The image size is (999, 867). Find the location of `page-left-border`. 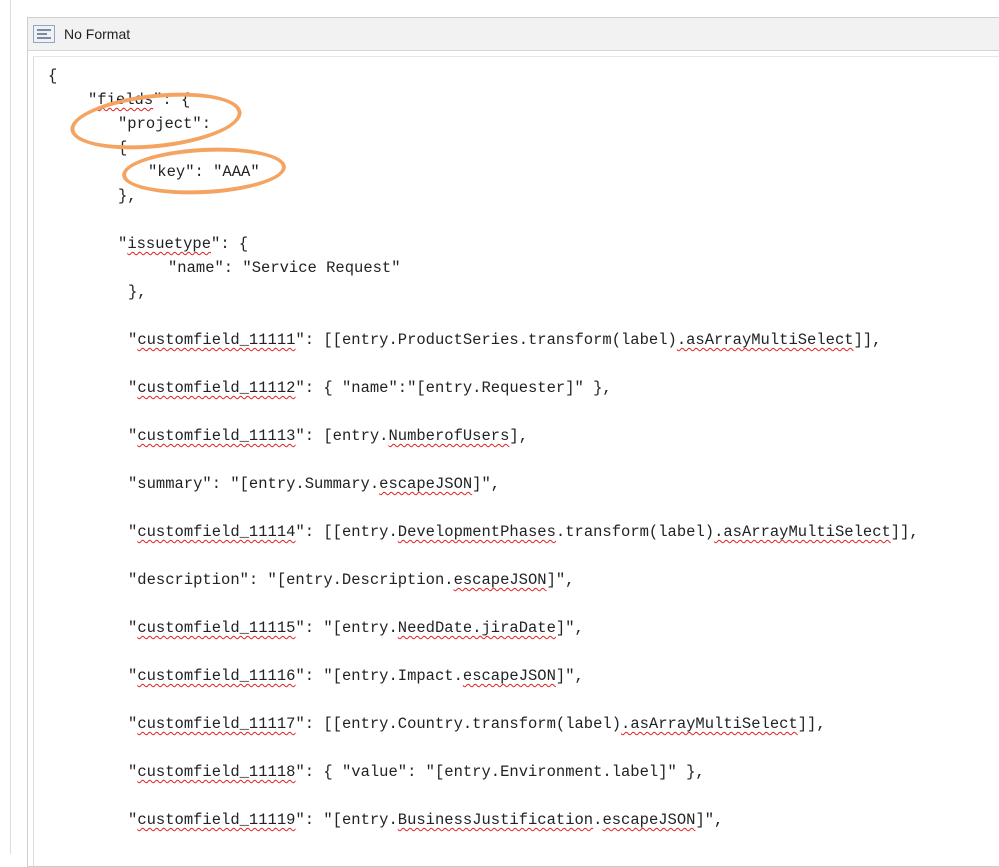

page-left-border is located at coordinates (10, 427).